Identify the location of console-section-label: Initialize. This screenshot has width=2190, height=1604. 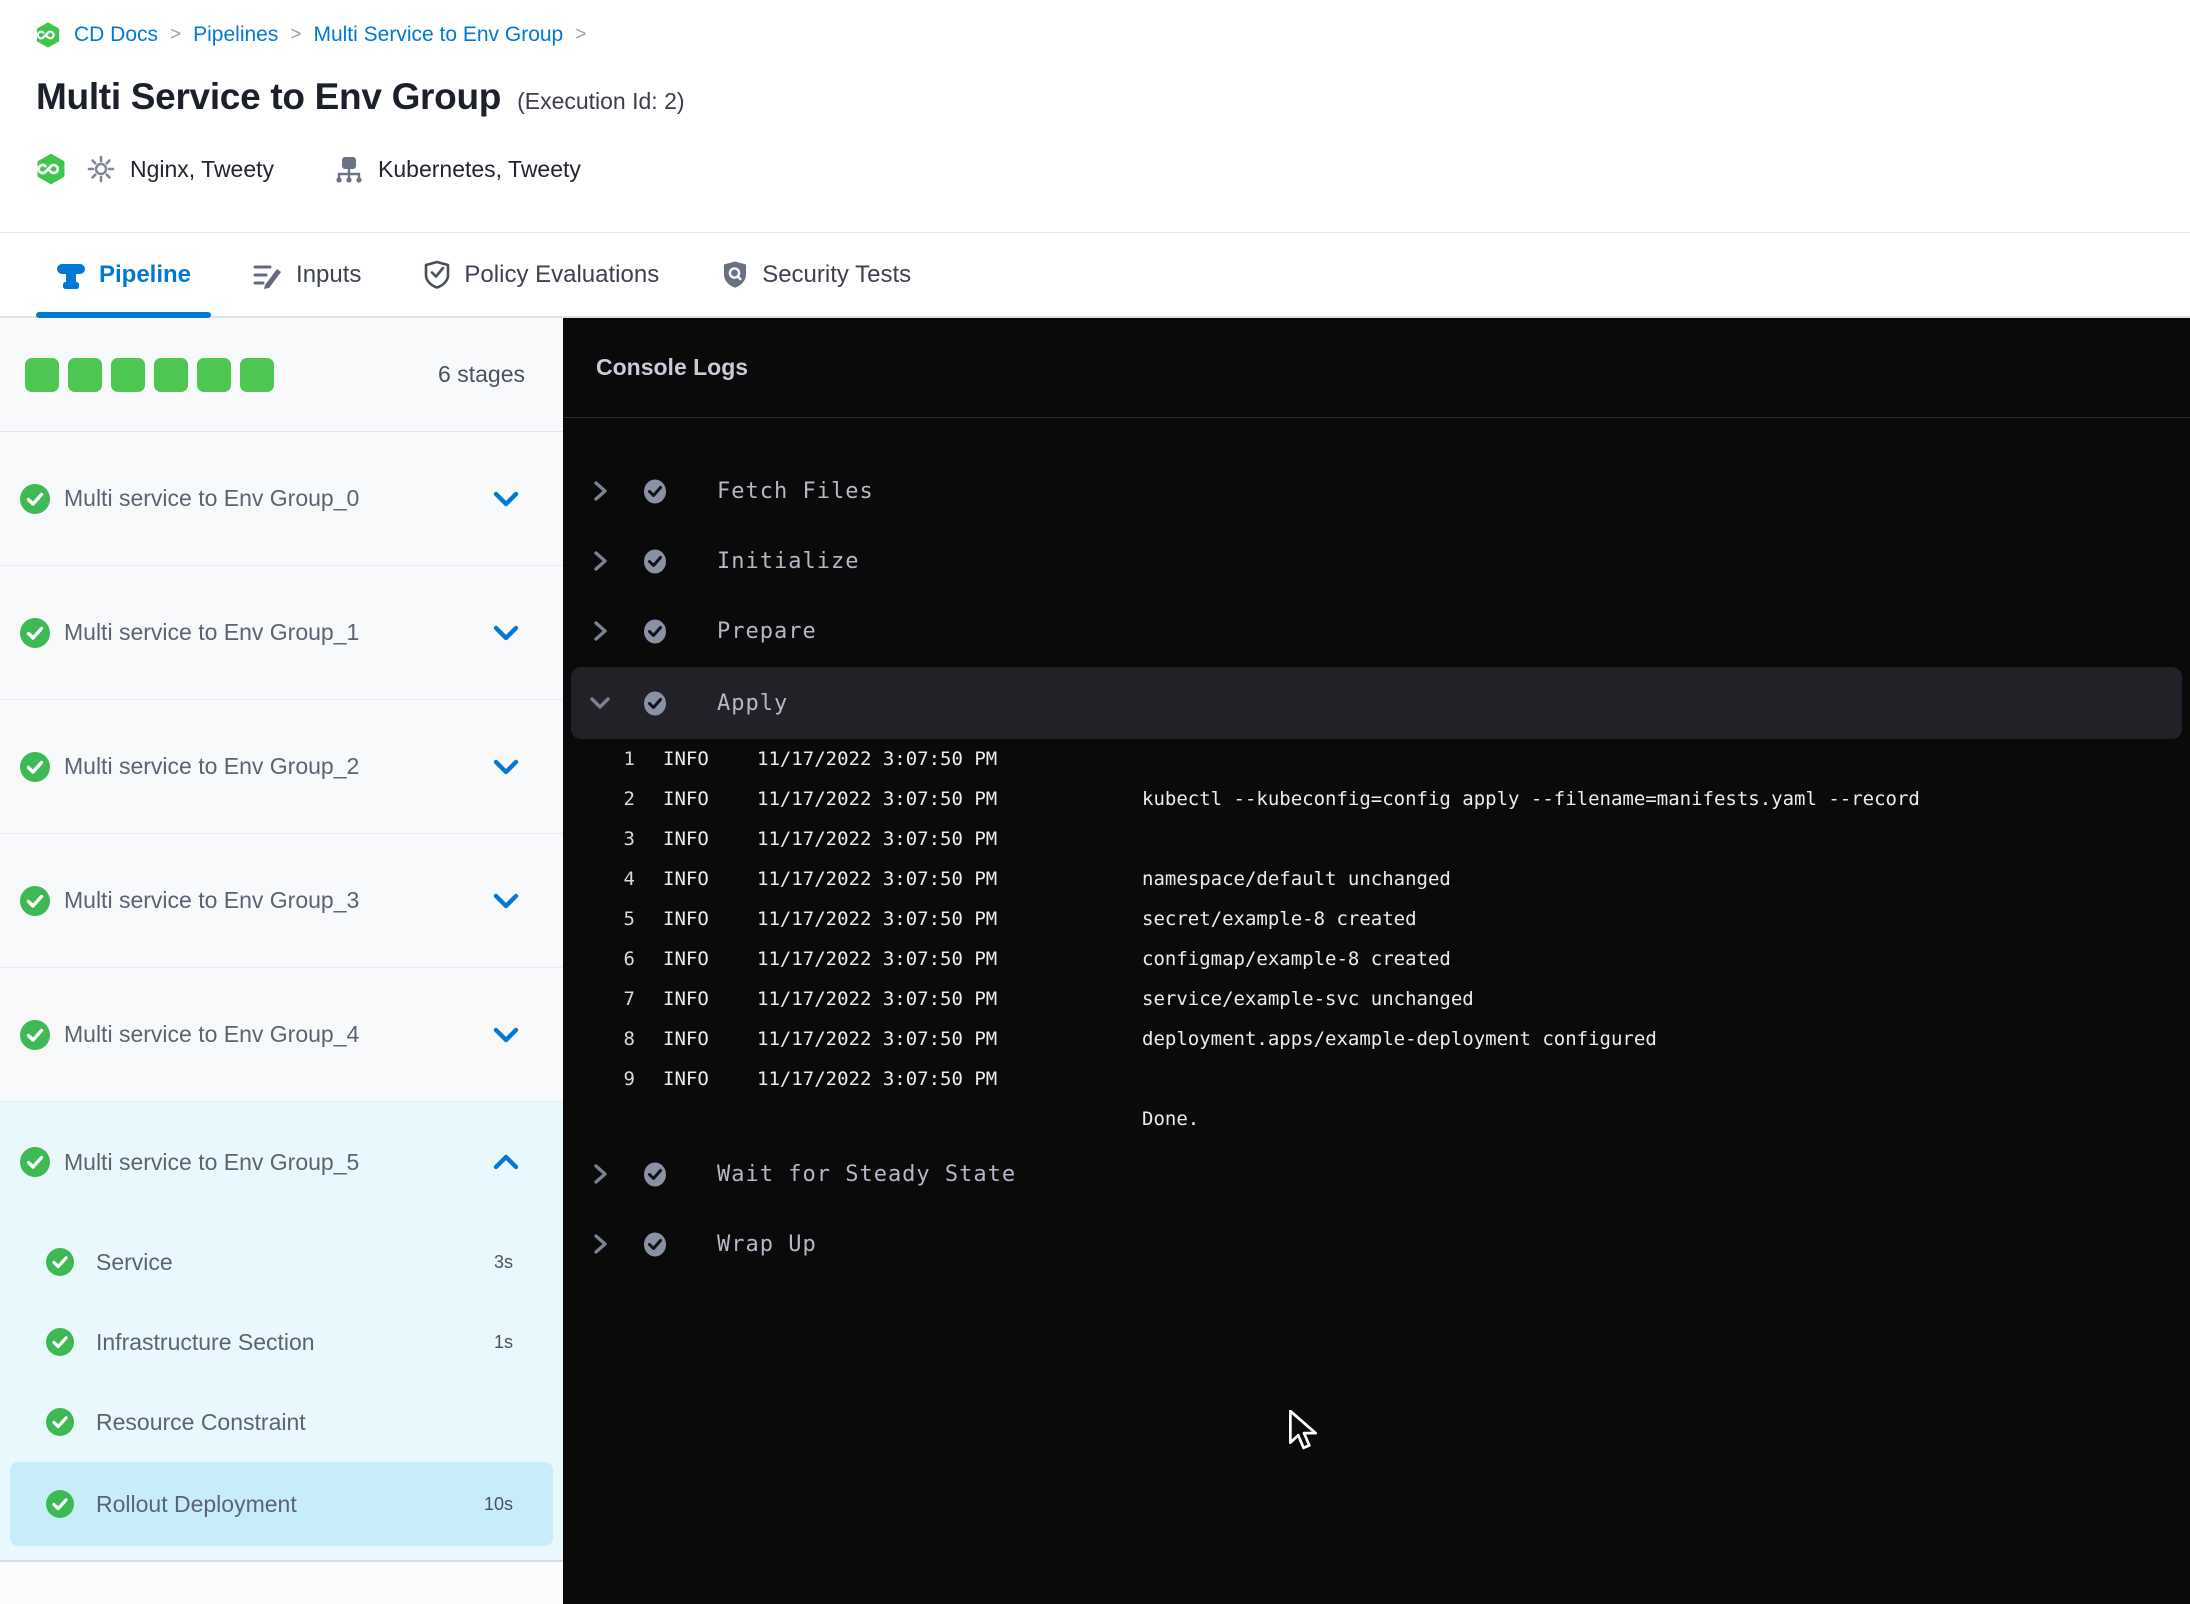
(788, 561).